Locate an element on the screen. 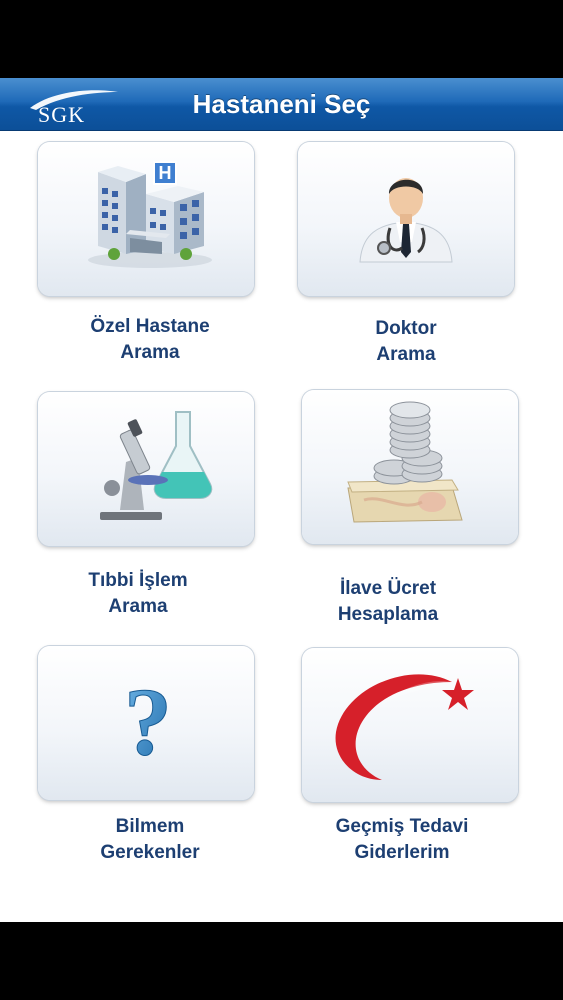 The height and width of the screenshot is (1000, 563). hospital-icon: H is located at coordinates (150, 214).